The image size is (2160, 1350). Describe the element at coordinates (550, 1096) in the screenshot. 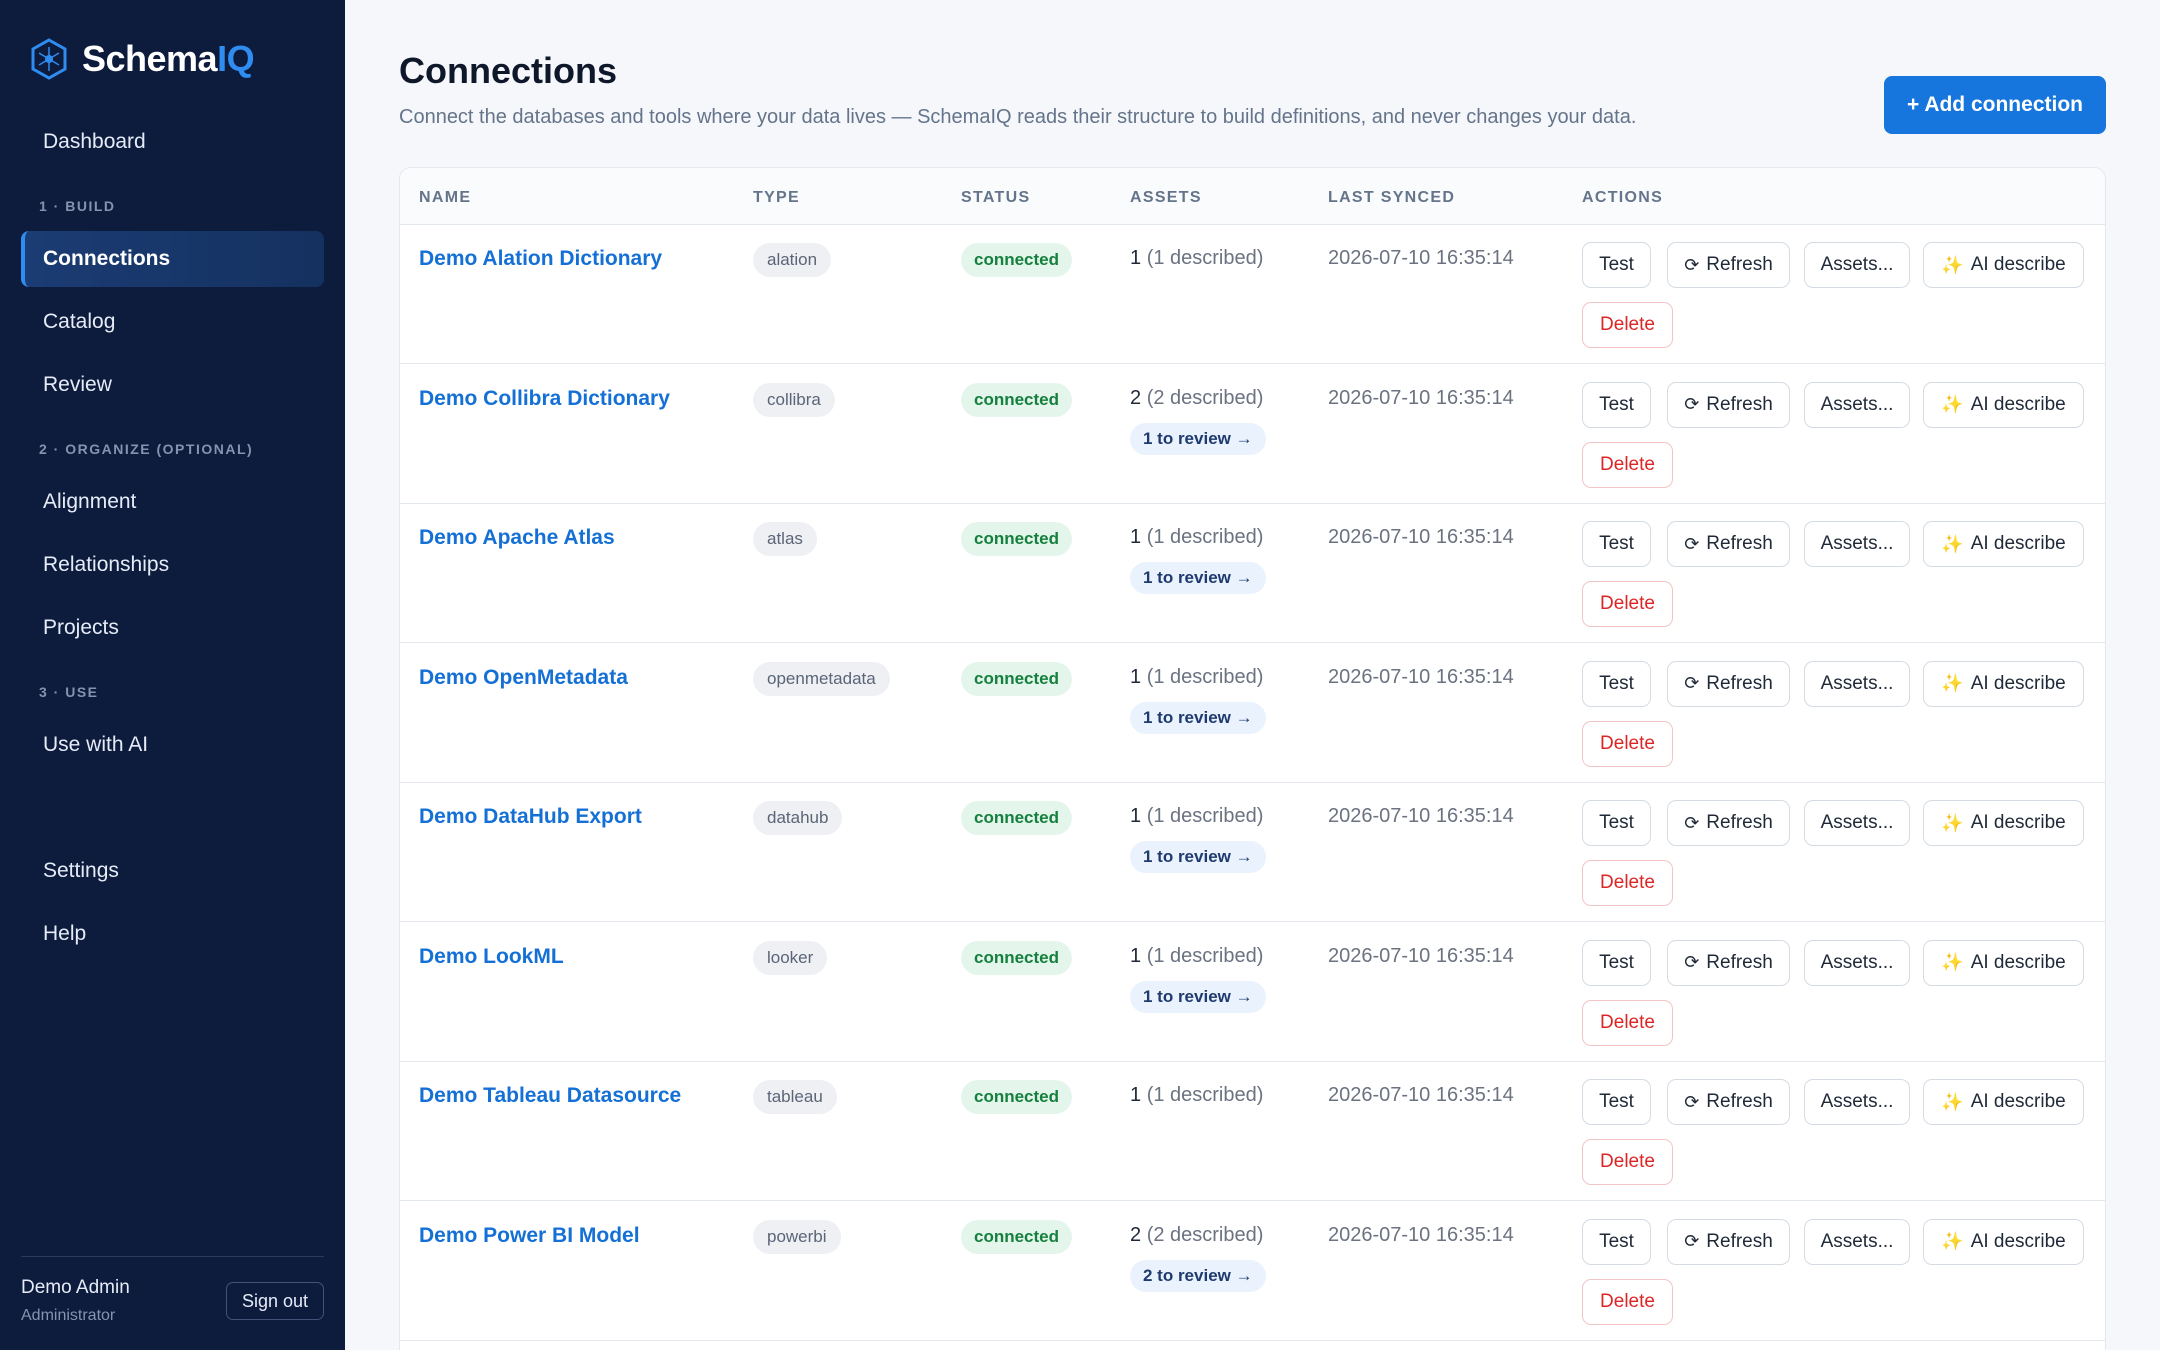

I see `connection-name-link: Demo Tableau Datasource` at that location.